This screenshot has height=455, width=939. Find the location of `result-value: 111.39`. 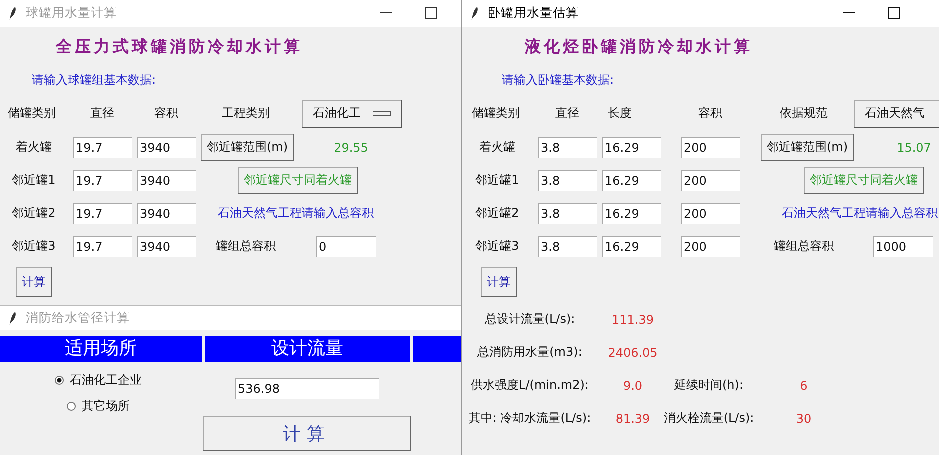

result-value: 111.39 is located at coordinates (633, 319).